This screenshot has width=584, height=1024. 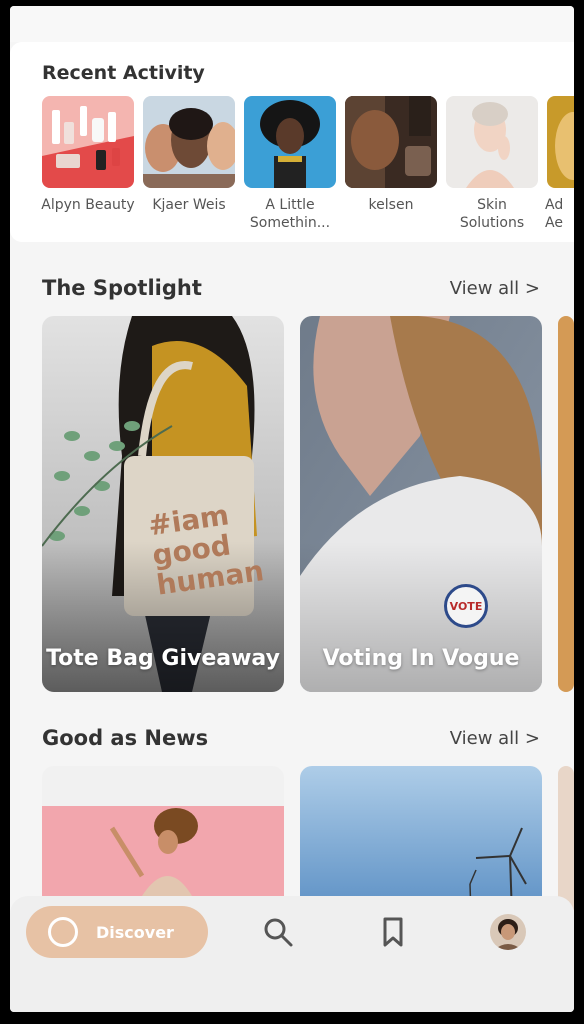 I want to click on recent-item-label: kelsen, so click(x=391, y=205).